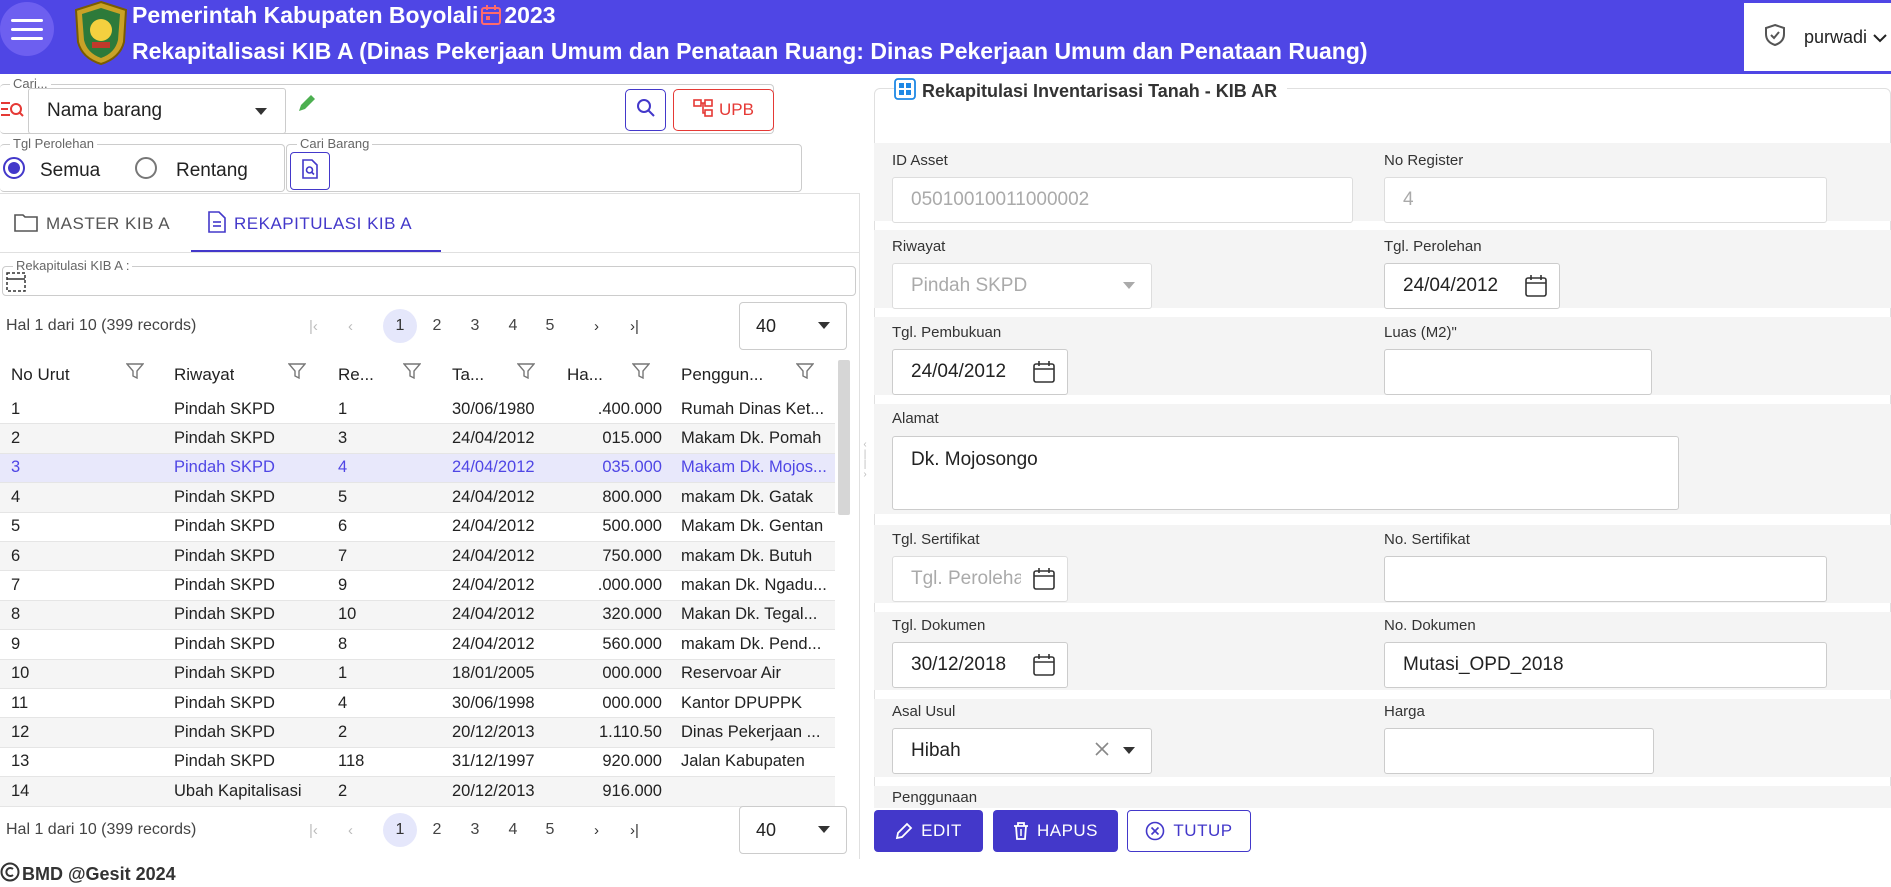 The width and height of the screenshot is (1891, 887). I want to click on tgl-perolehan-field: 24/04/2012, so click(1472, 286).